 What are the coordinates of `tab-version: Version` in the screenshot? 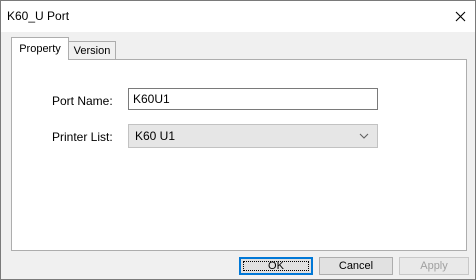 It's located at (92, 50).